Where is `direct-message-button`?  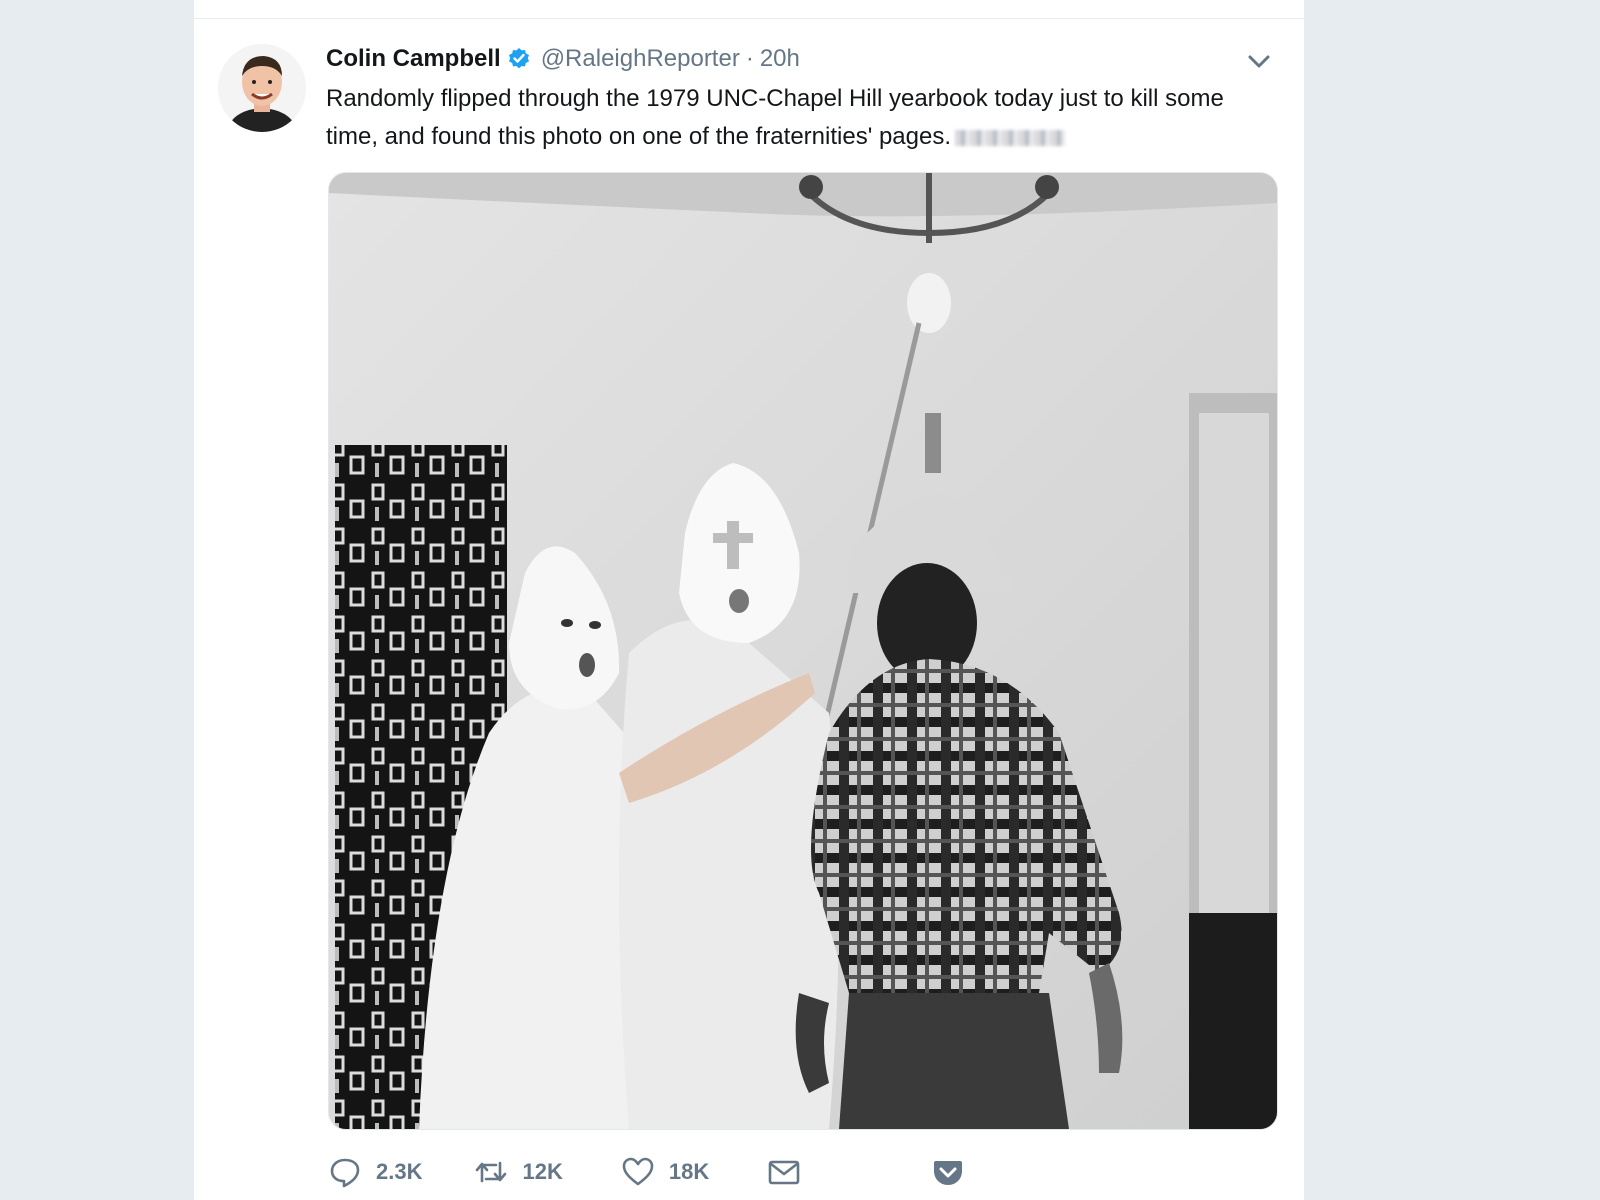
direct-message-button is located at coordinates (784, 1172).